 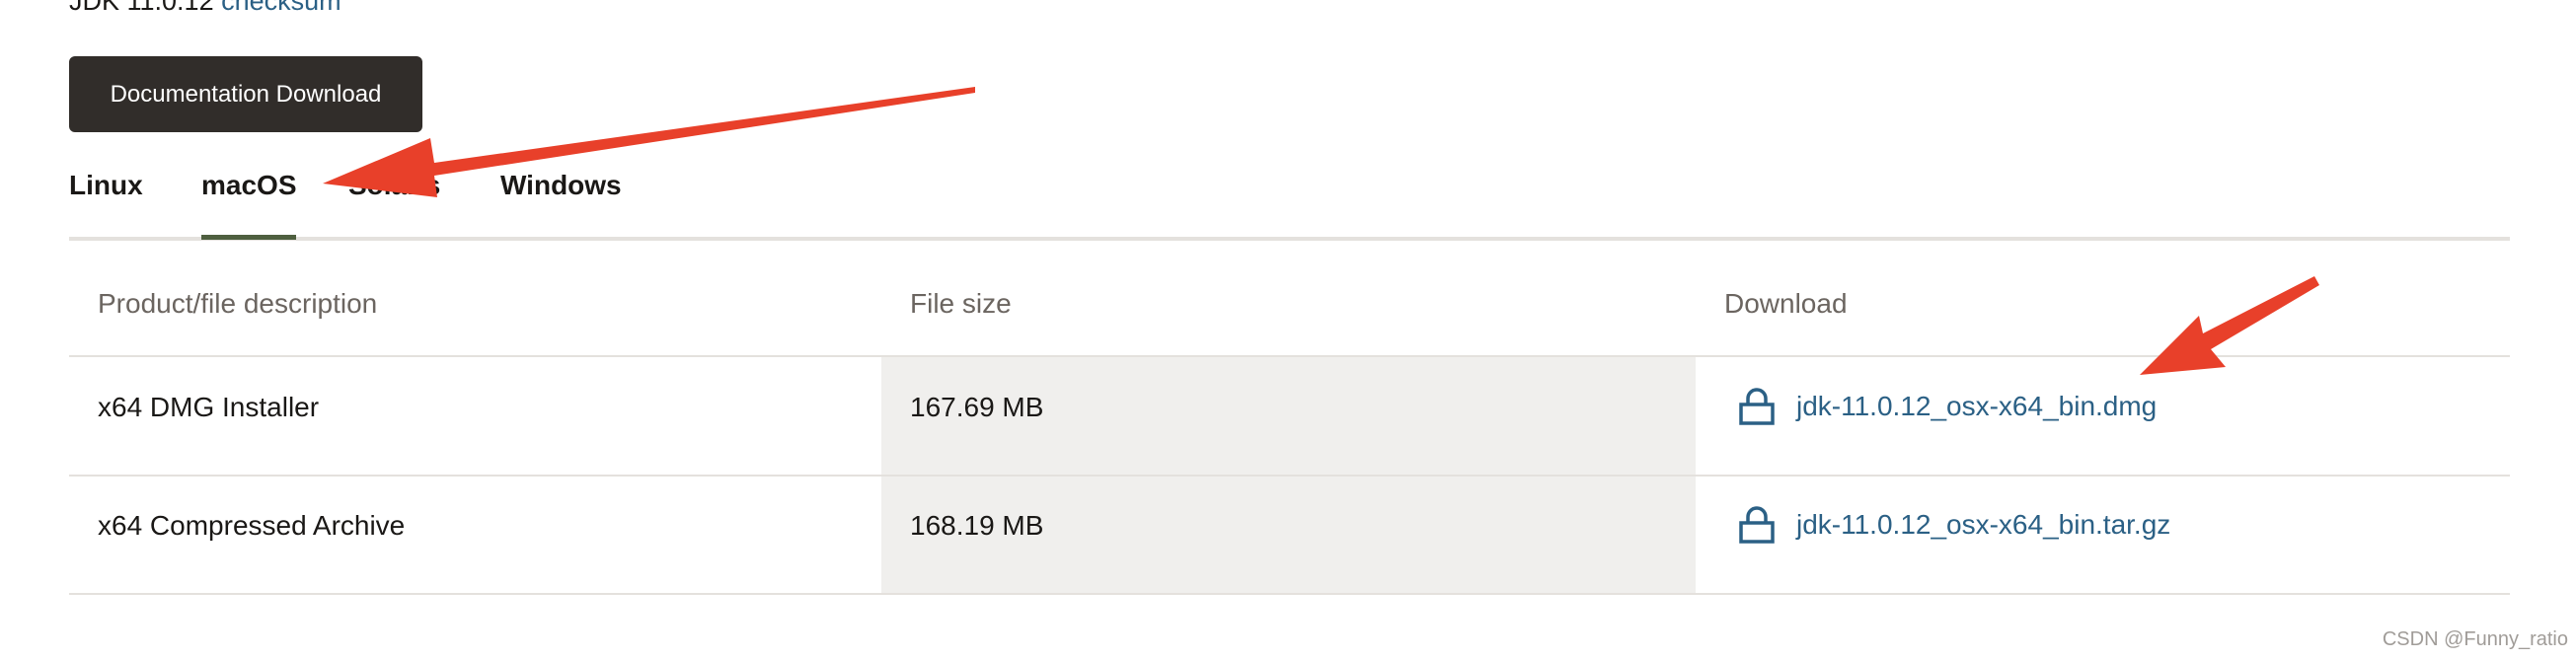 What do you see at coordinates (2229, 325) in the screenshot?
I see `arrow-to-dmg-download` at bounding box center [2229, 325].